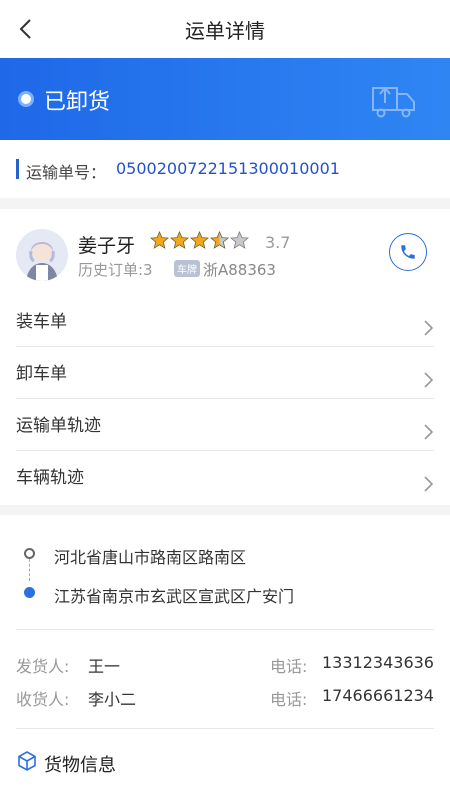  Describe the element at coordinates (378, 695) in the screenshot. I see `receiver-phone: 17466661234` at that location.